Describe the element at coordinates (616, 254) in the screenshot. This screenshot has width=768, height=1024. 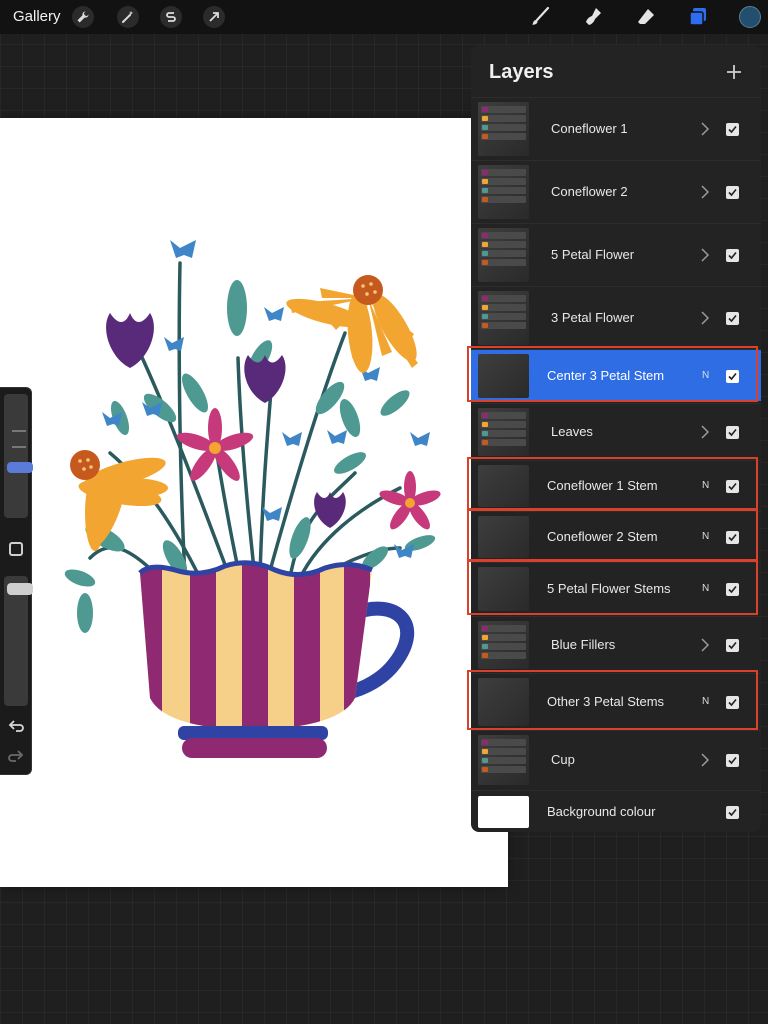
I see `layer-row-5-petal-flower: 5 Petal Flower` at that location.